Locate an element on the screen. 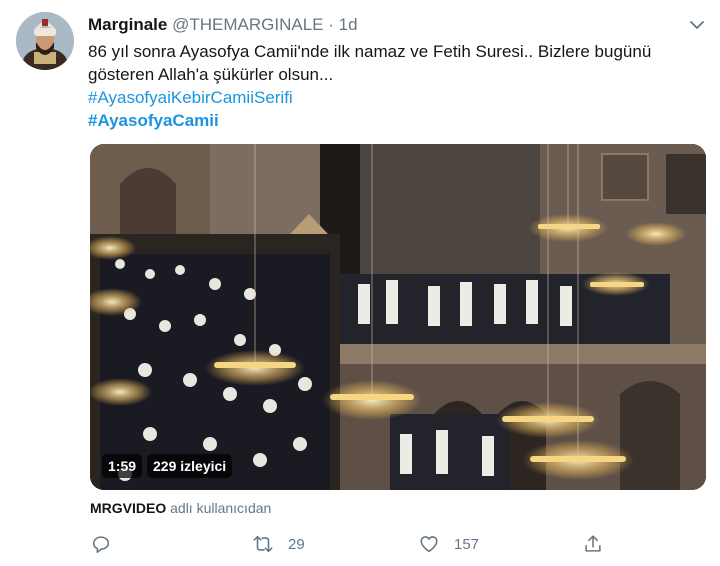  video-attribution: MRGVIDEO adlı kullanıcıdan is located at coordinates (180, 508).